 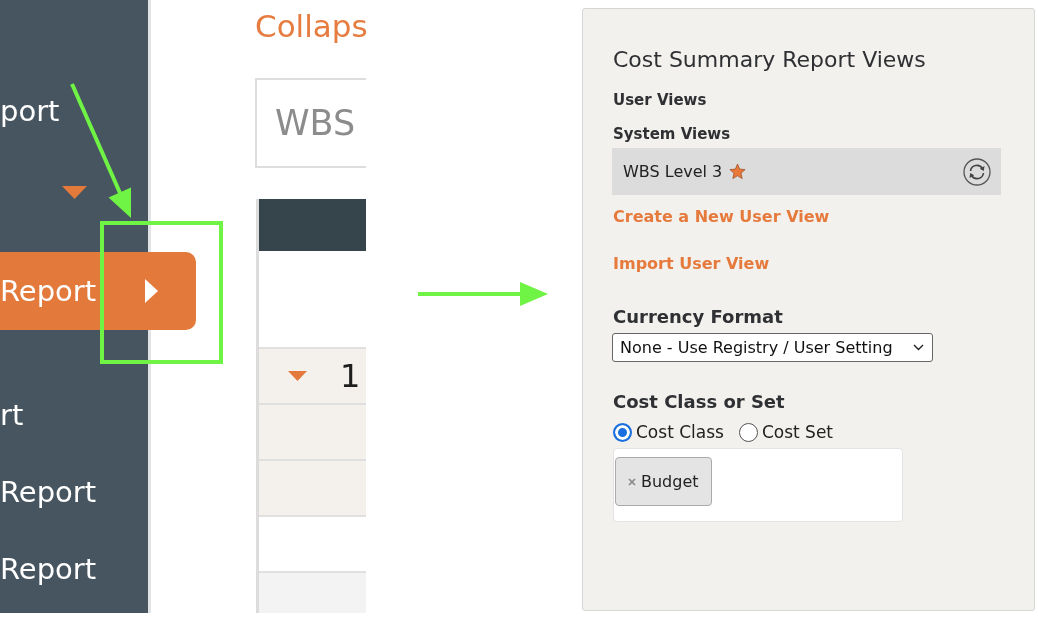 What do you see at coordinates (680, 432) in the screenshot?
I see `radio-label: Cost Class` at bounding box center [680, 432].